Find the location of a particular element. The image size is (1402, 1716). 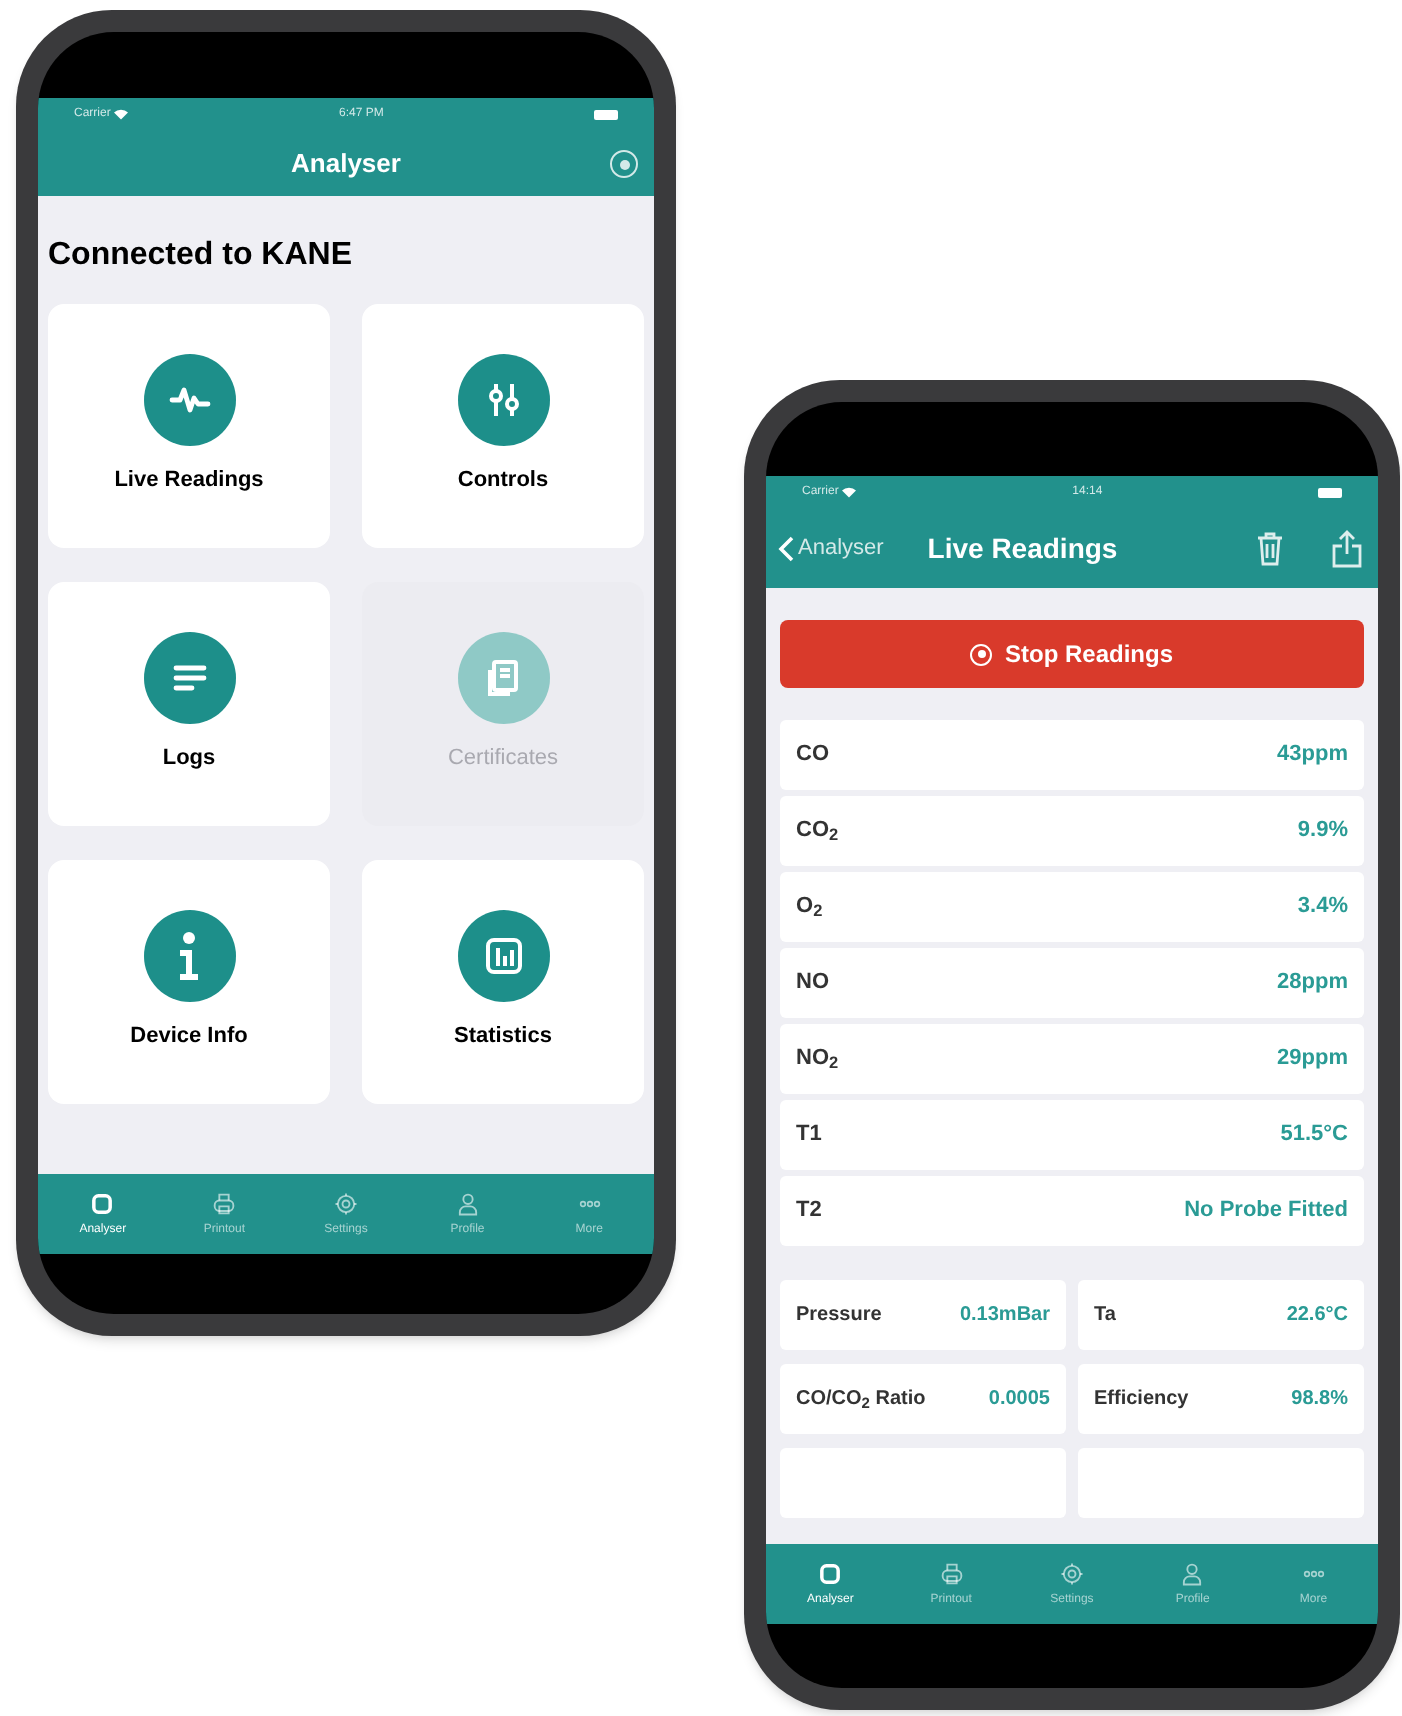

reading-name: T1 is located at coordinates (809, 1135).